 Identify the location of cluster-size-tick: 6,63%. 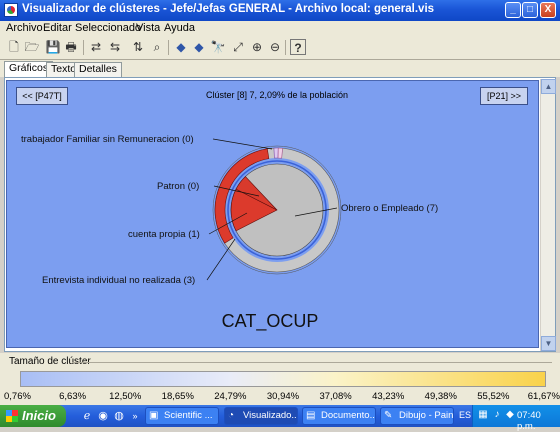
(73, 396).